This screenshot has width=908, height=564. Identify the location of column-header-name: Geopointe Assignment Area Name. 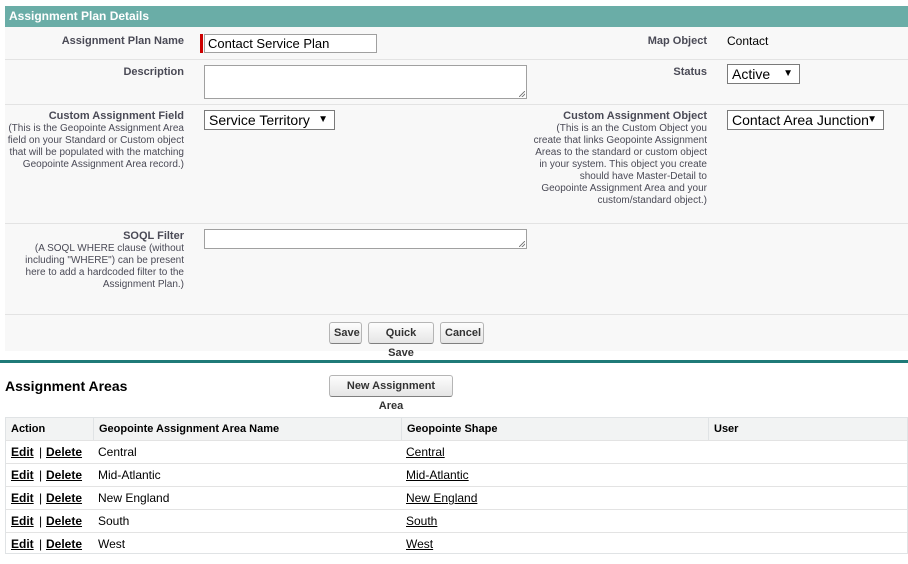
(247, 429).